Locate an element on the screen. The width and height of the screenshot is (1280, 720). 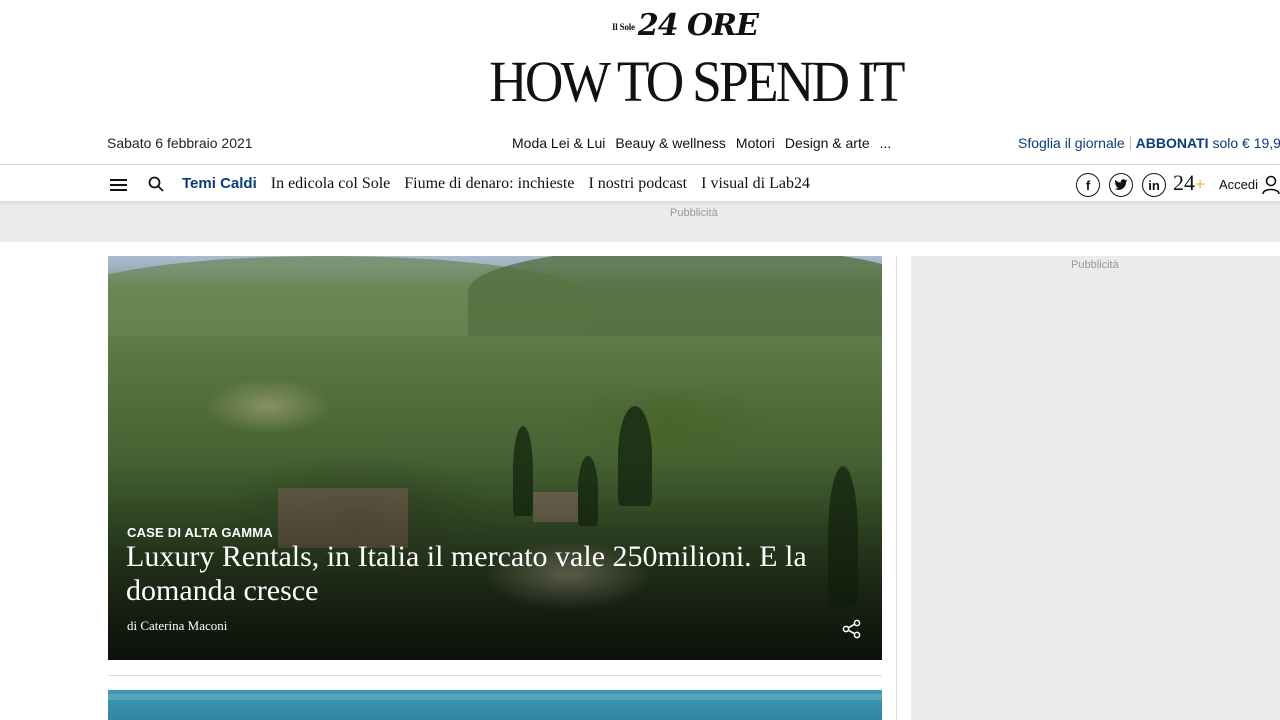
section-moda: Moda Lei & Lui is located at coordinates (558, 143).